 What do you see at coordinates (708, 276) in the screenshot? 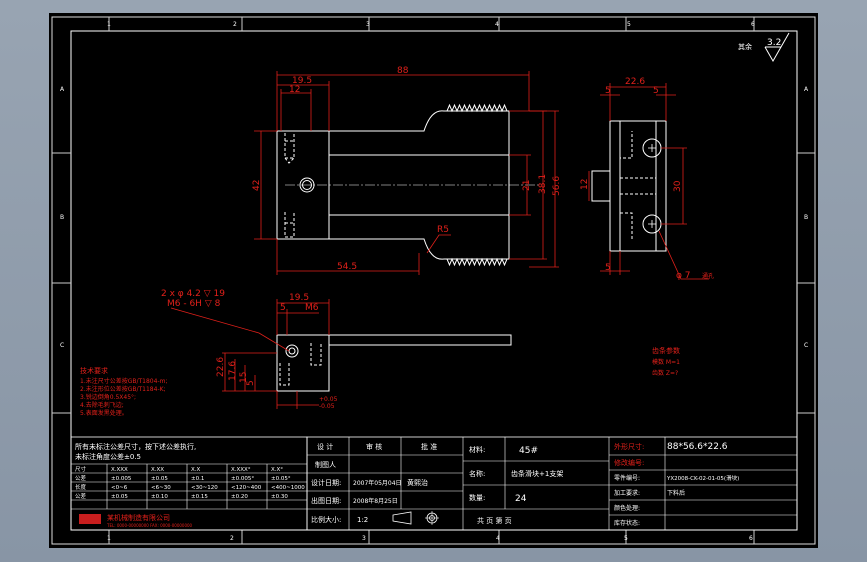
I see `side-hole-note: 通孔` at bounding box center [708, 276].